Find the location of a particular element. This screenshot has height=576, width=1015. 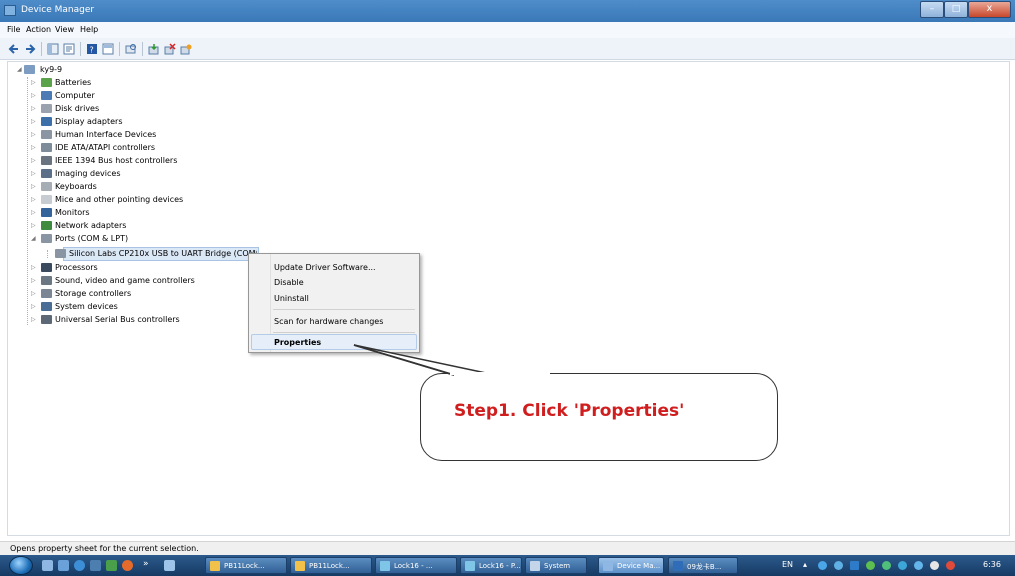

tray-network-icon is located at coordinates (822, 565).